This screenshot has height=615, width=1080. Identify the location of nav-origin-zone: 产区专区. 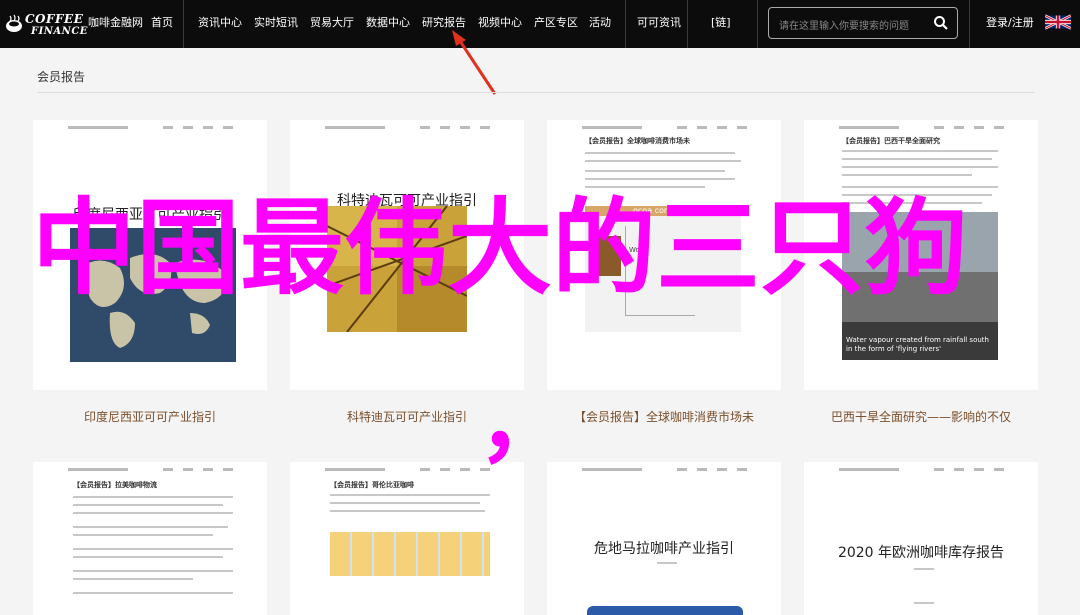
(556, 23).